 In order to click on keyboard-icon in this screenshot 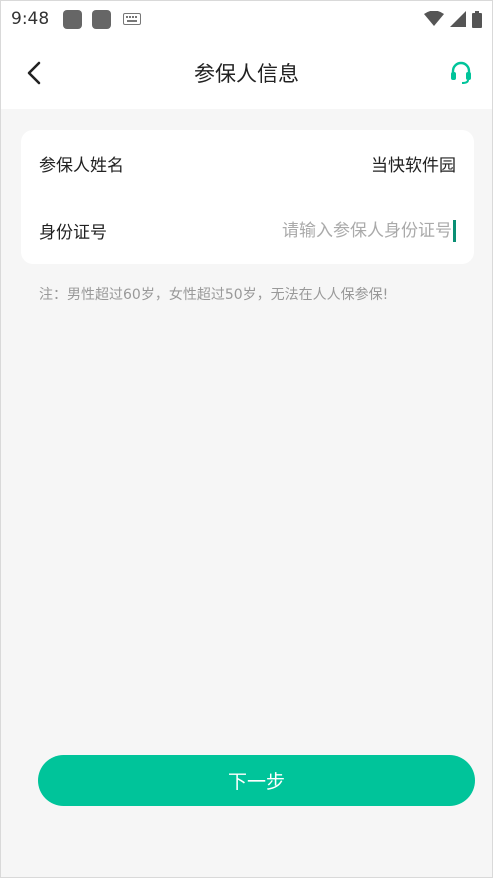, I will do `click(132, 19)`.